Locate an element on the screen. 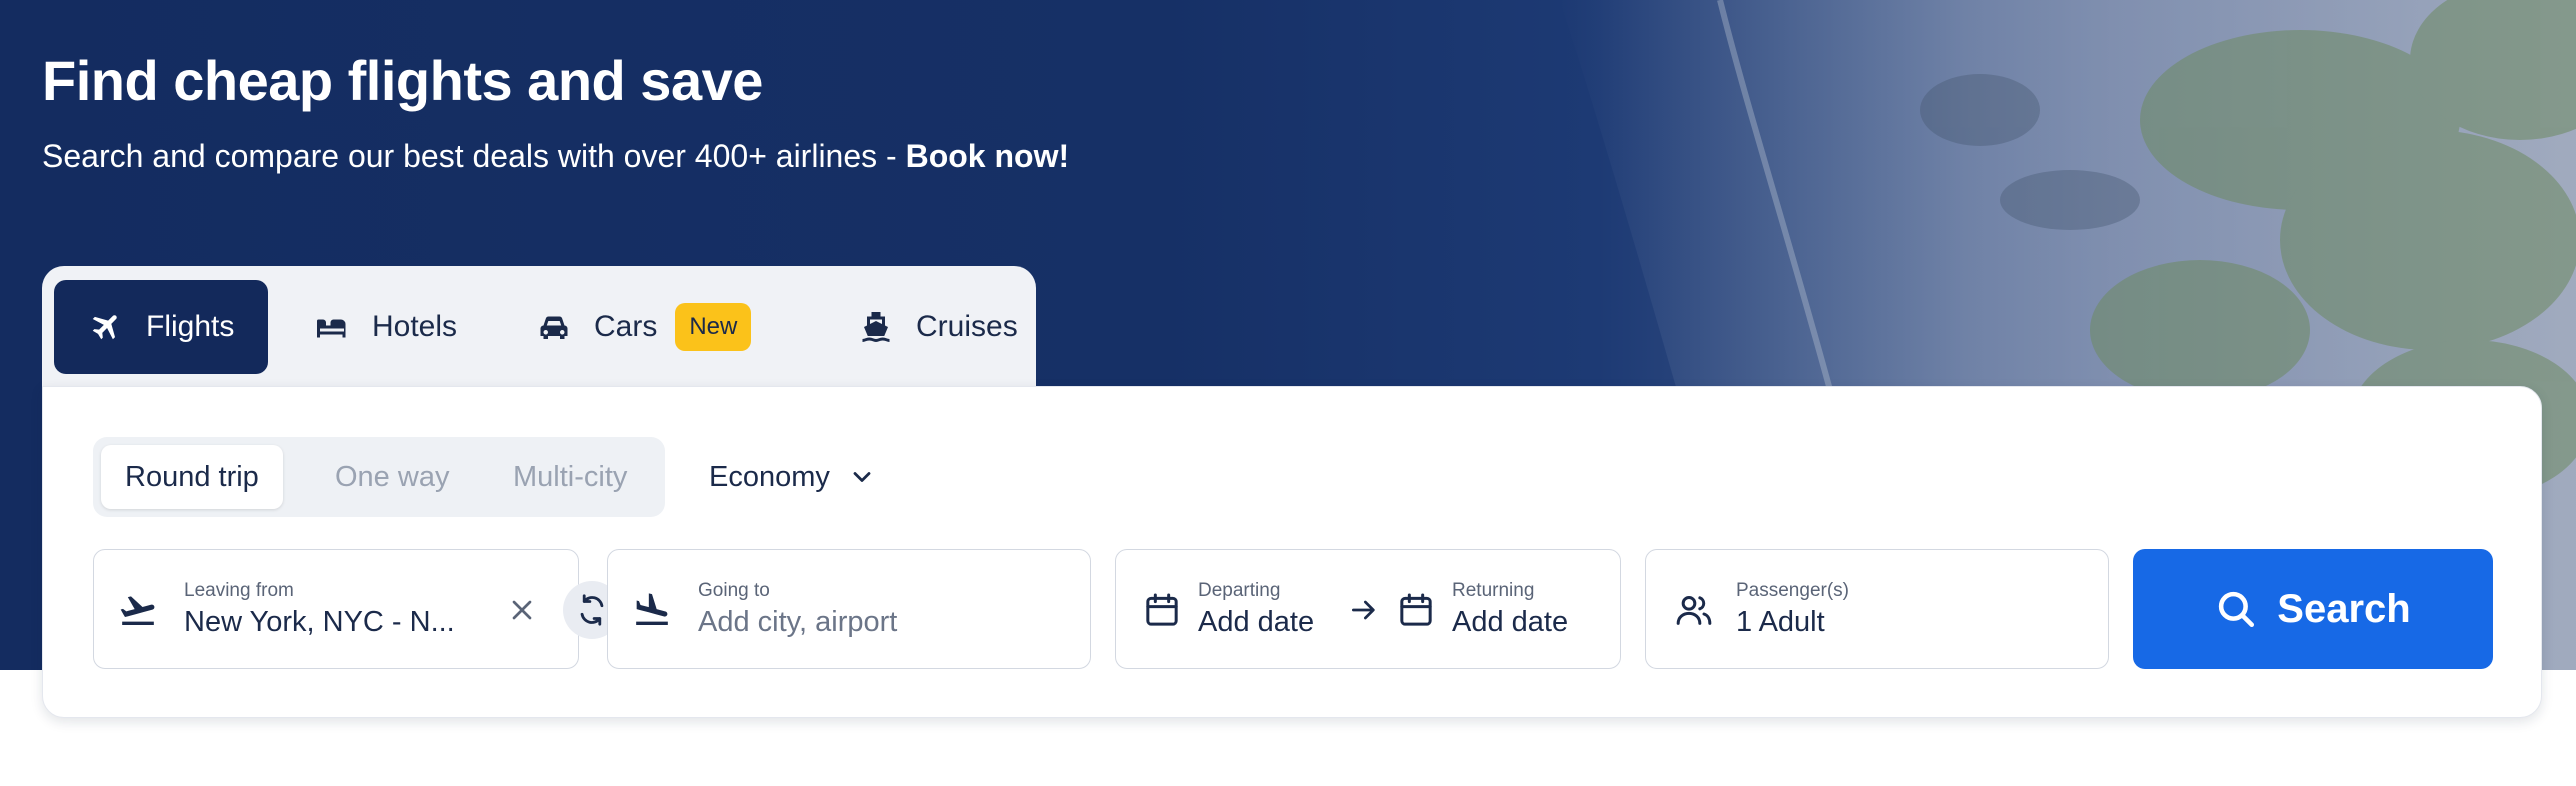 The width and height of the screenshot is (2576, 786). tab-flights: Flights is located at coordinates (161, 327).